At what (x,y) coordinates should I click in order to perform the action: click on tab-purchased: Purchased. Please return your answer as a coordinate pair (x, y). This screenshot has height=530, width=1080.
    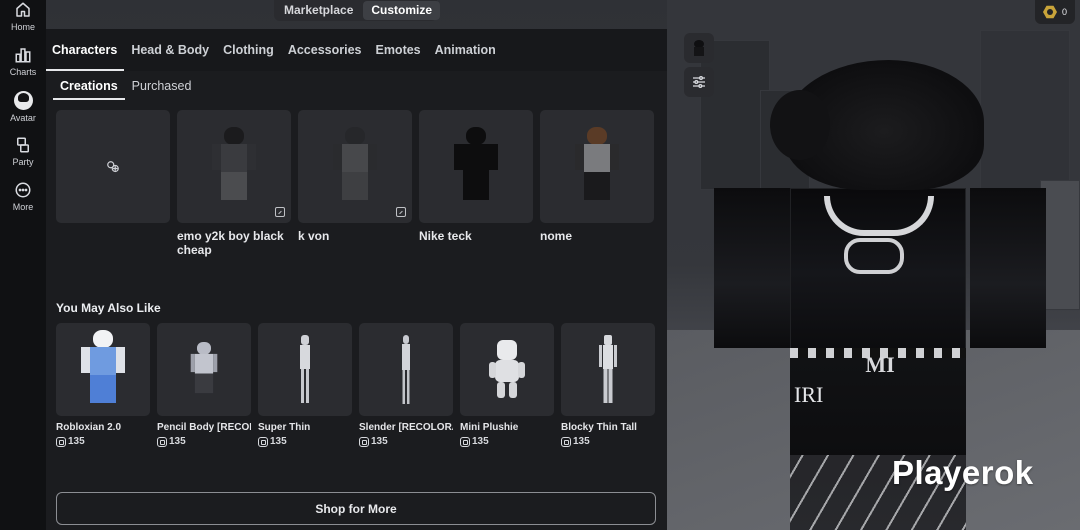
    Looking at the image, I should click on (162, 85).